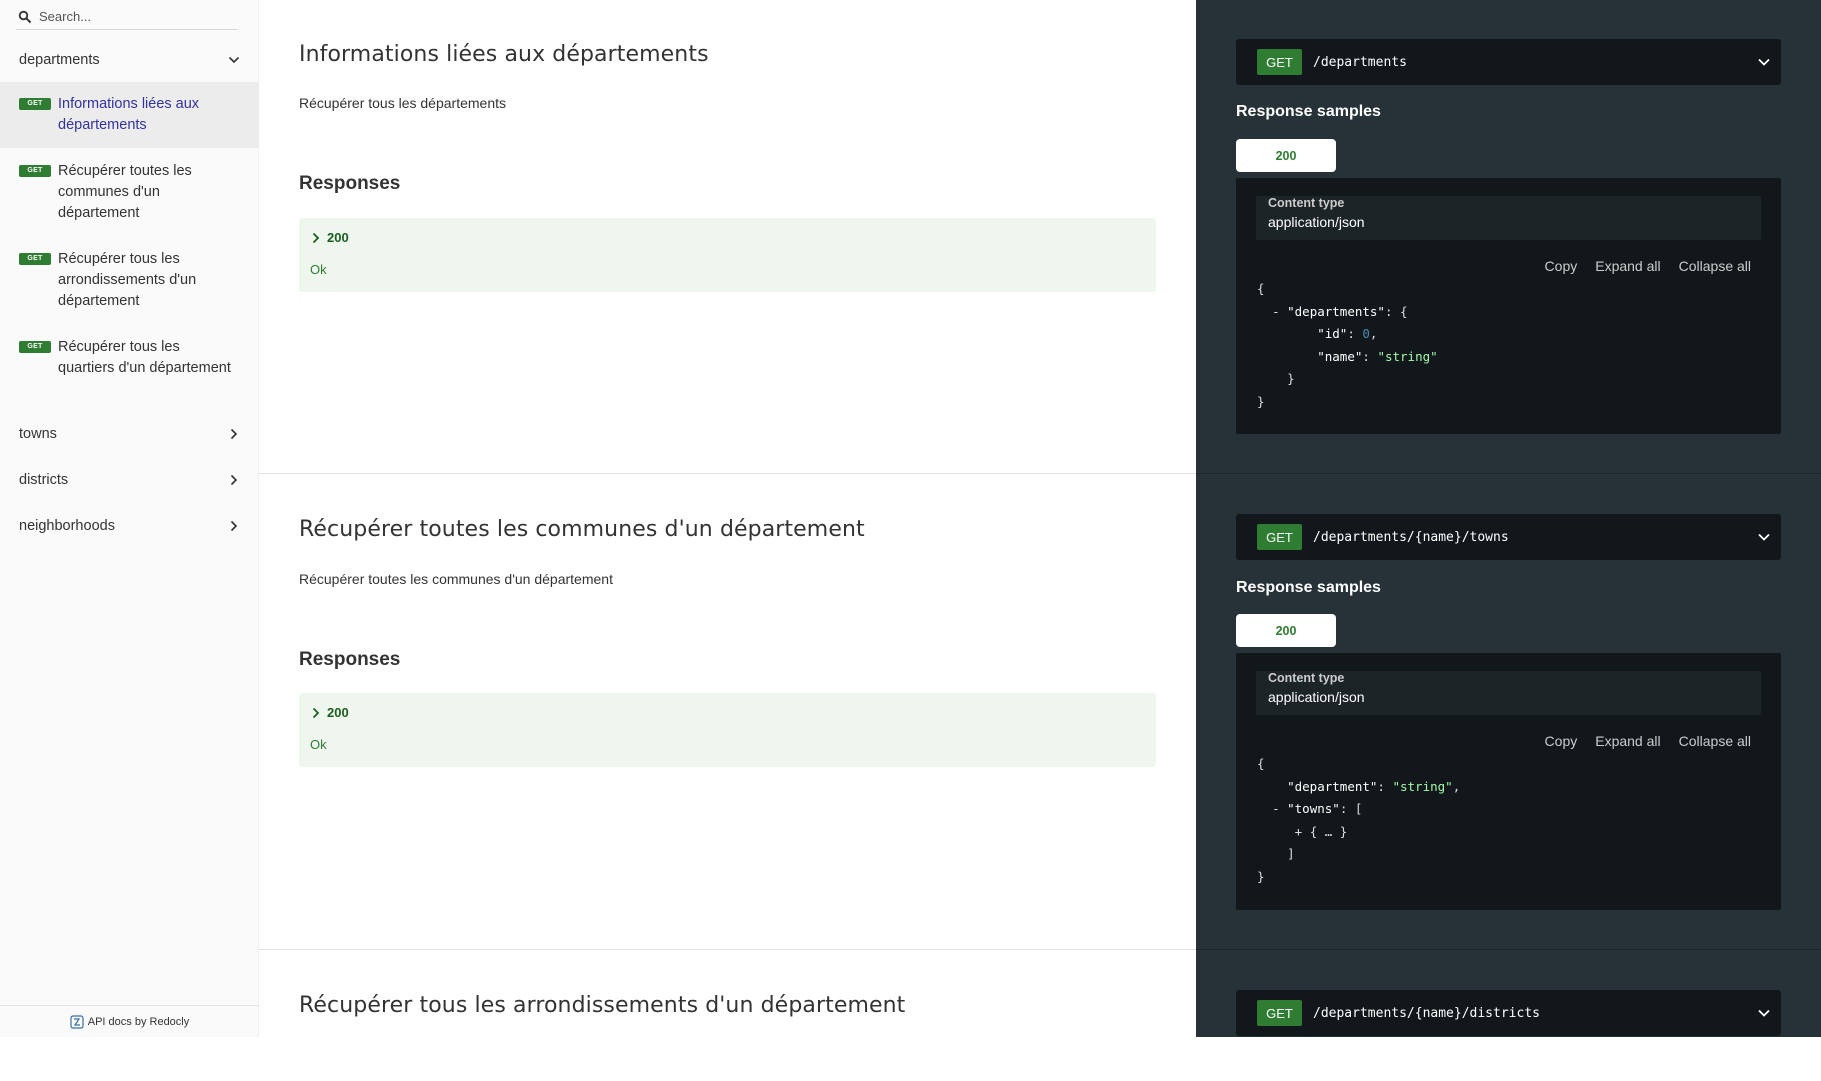 The width and height of the screenshot is (1821, 1081). I want to click on endpoint-bar: GET /departments/{name}/districts, so click(1508, 1013).